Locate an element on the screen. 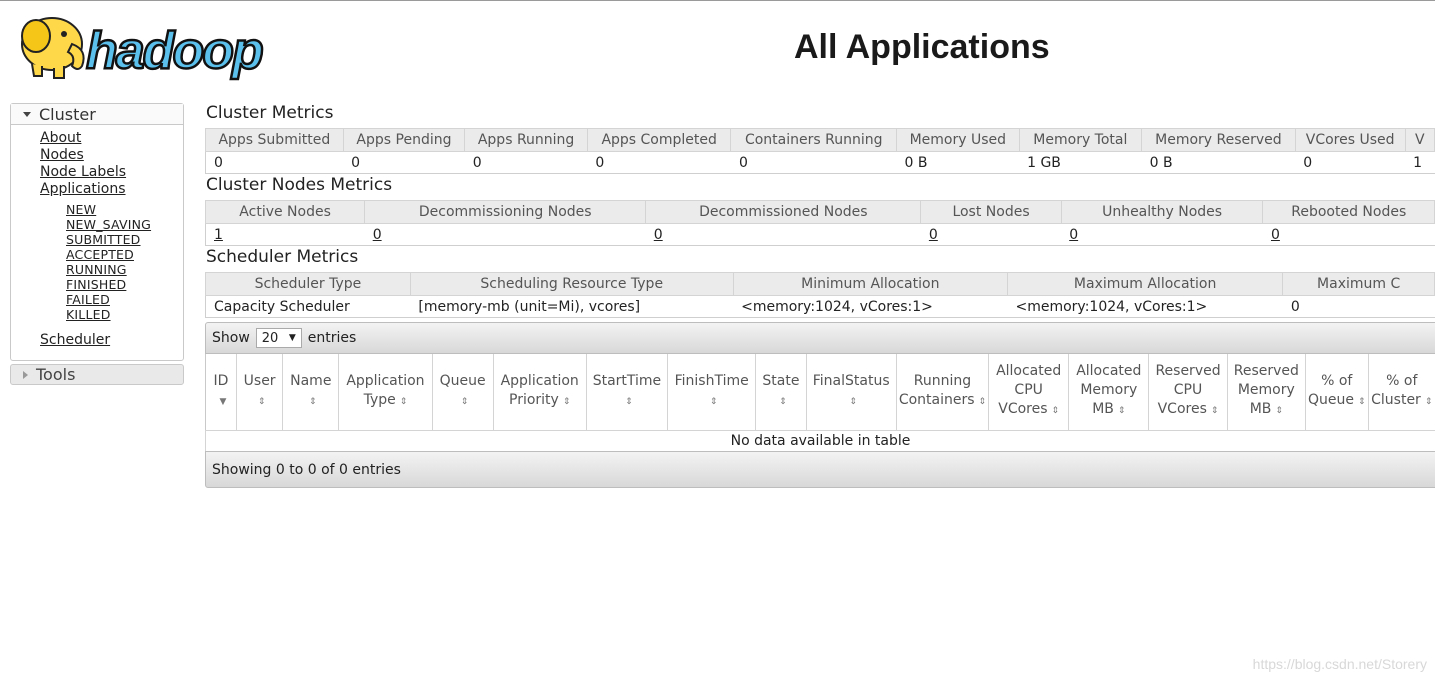 Image resolution: width=1435 pixels, height=683 pixels. column-header-label: Type is located at coordinates (379, 399).